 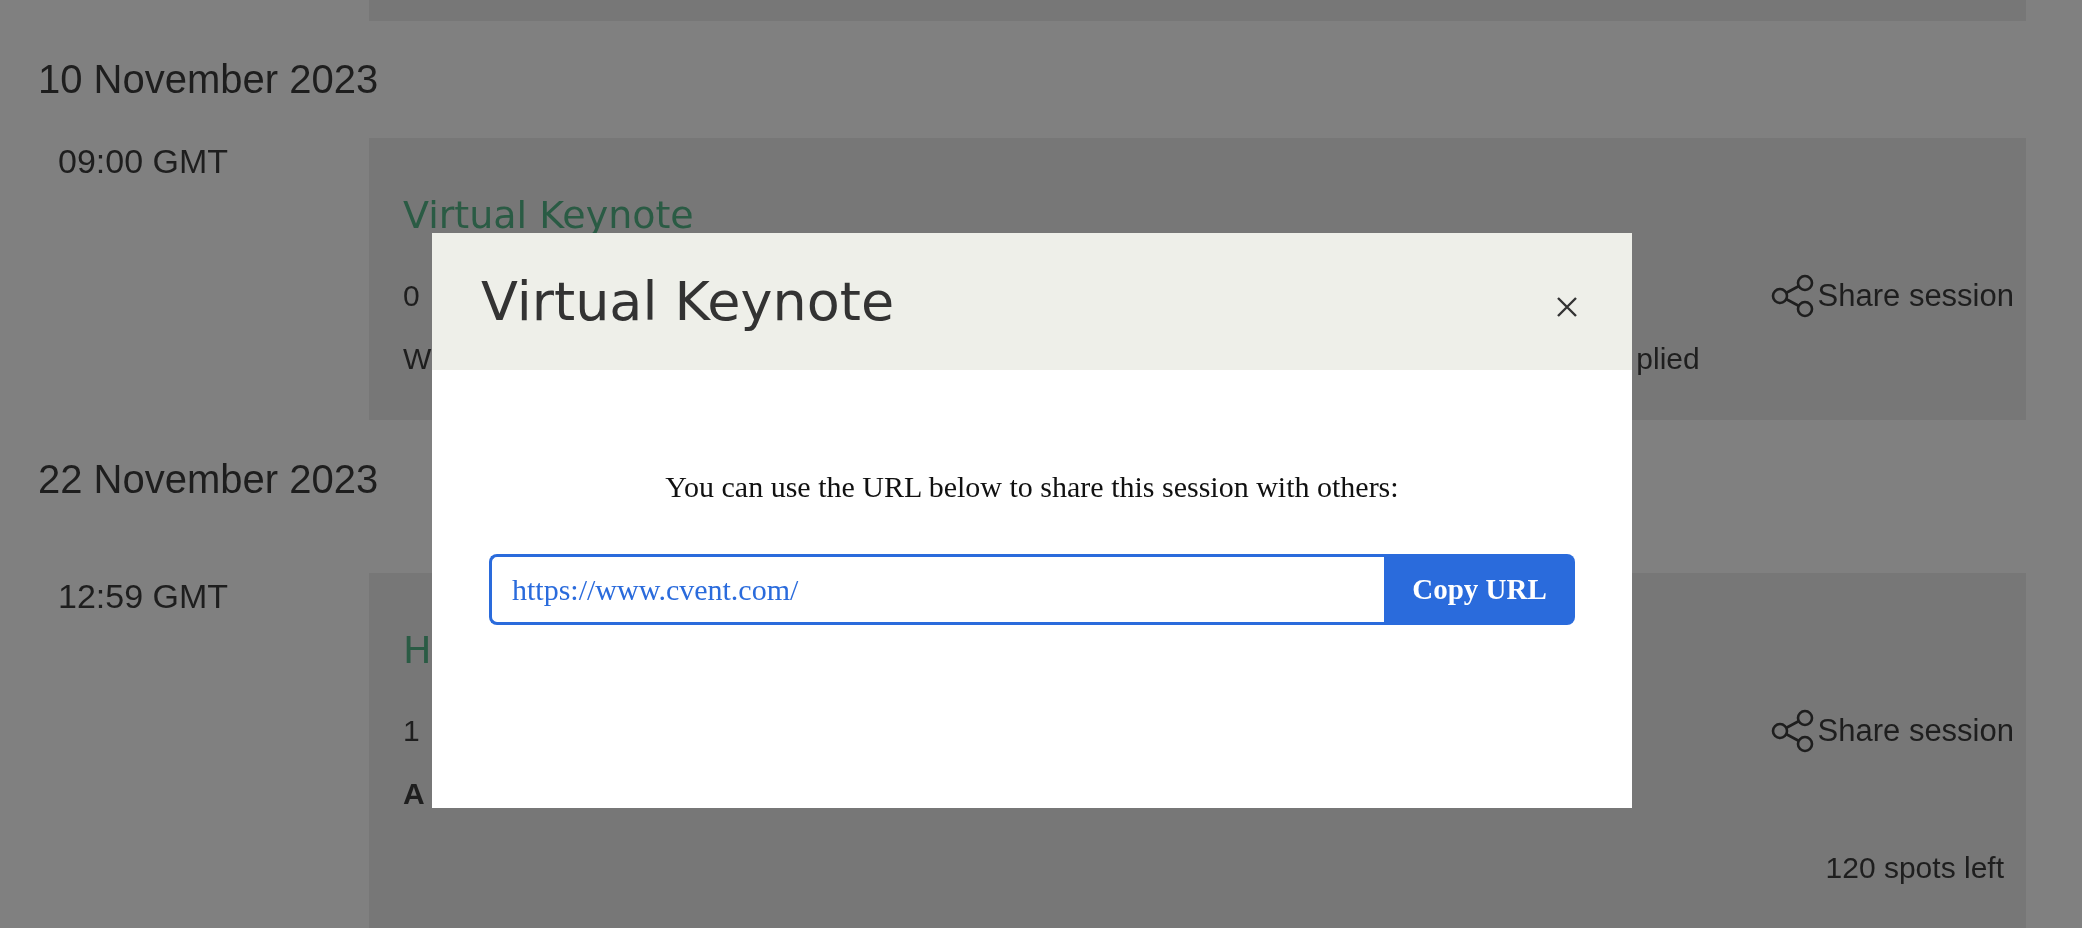 What do you see at coordinates (1479, 589) in the screenshot?
I see `copy-url-button: Copy URL` at bounding box center [1479, 589].